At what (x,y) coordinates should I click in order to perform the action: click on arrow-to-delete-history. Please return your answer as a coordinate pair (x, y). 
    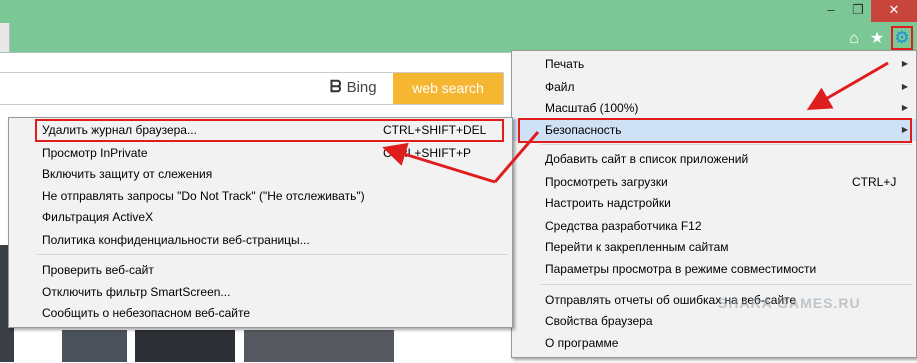
    Looking at the image, I should click on (439, 163).